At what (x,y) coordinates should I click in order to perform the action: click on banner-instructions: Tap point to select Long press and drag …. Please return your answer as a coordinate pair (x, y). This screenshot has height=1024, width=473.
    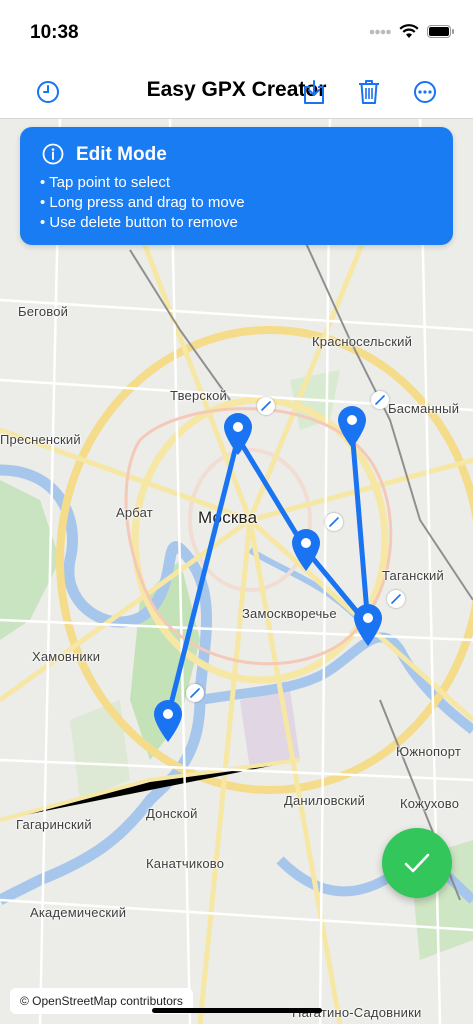
    Looking at the image, I should click on (142, 203).